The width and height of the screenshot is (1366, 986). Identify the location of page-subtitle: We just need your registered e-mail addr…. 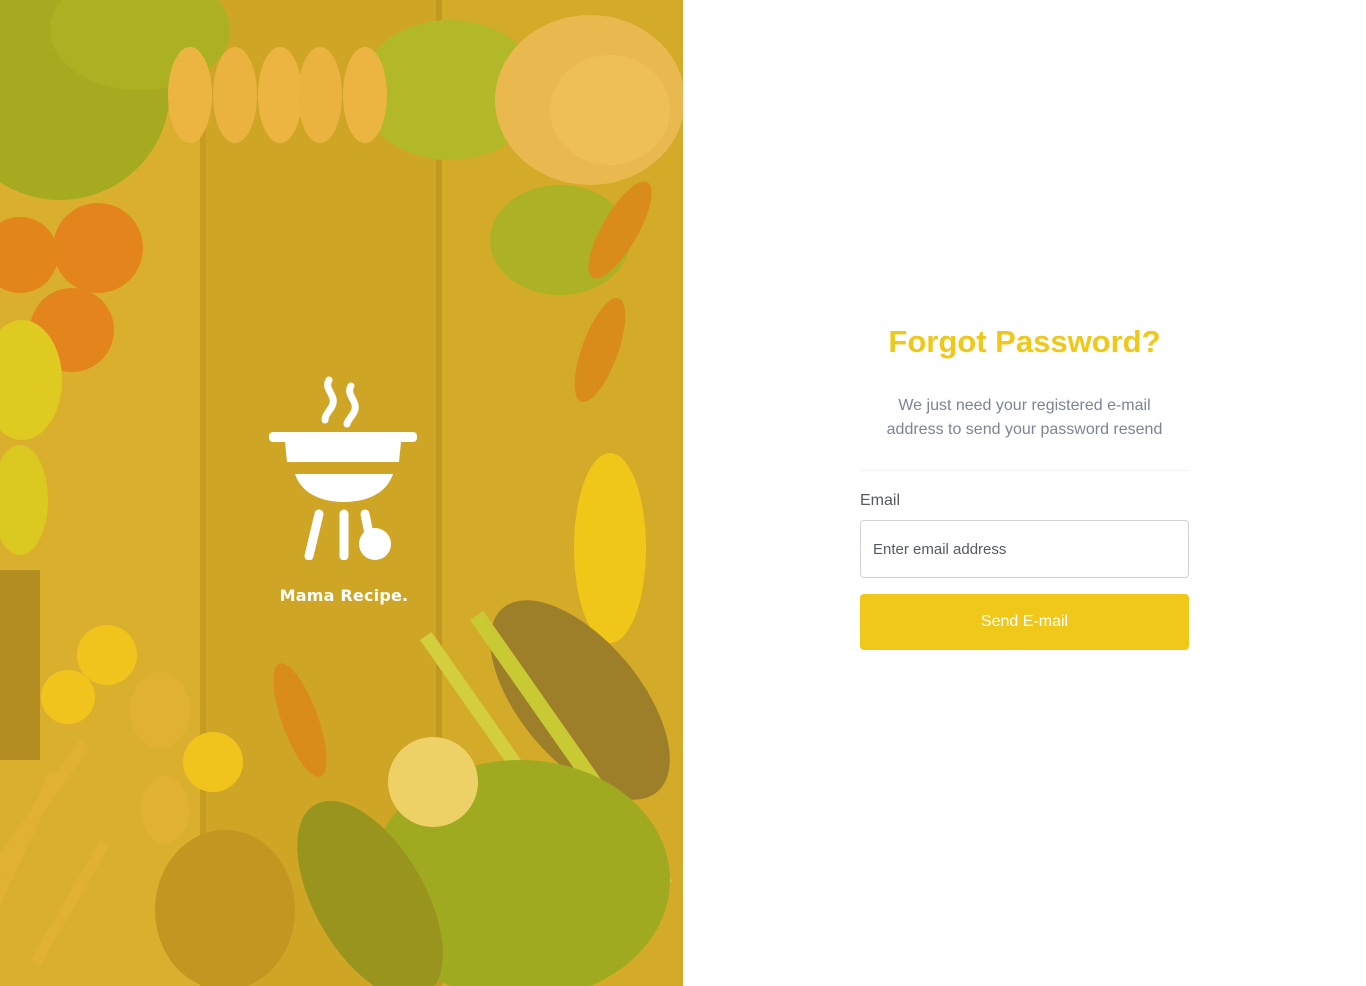
(1024, 417).